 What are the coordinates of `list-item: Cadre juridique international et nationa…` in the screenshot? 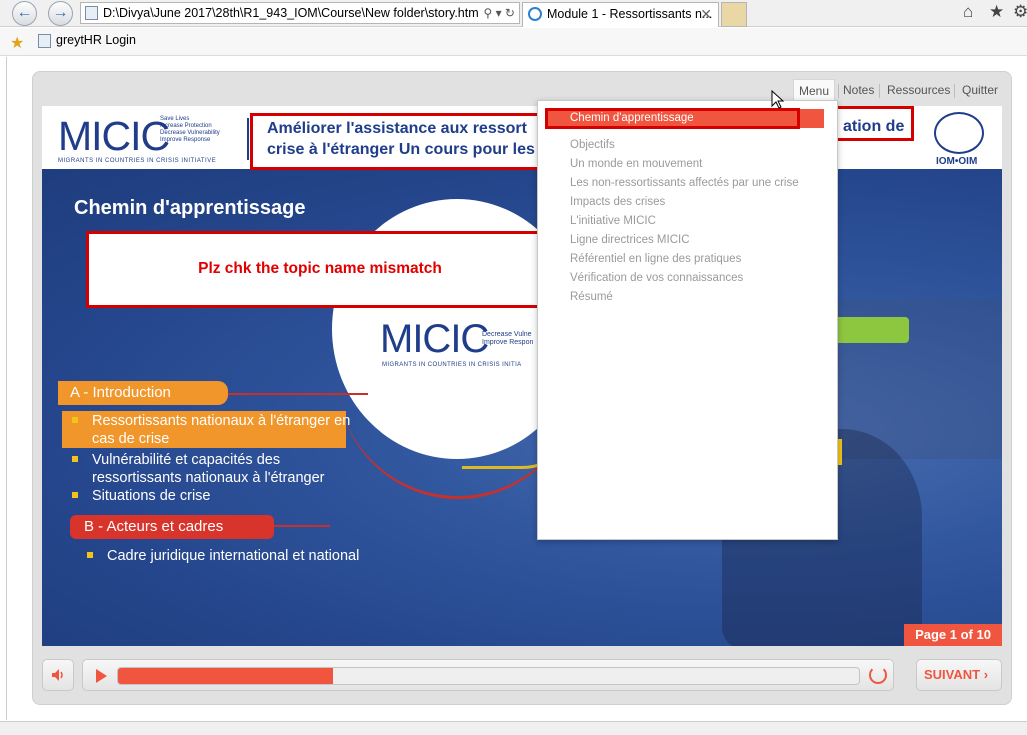 It's located at (257, 556).